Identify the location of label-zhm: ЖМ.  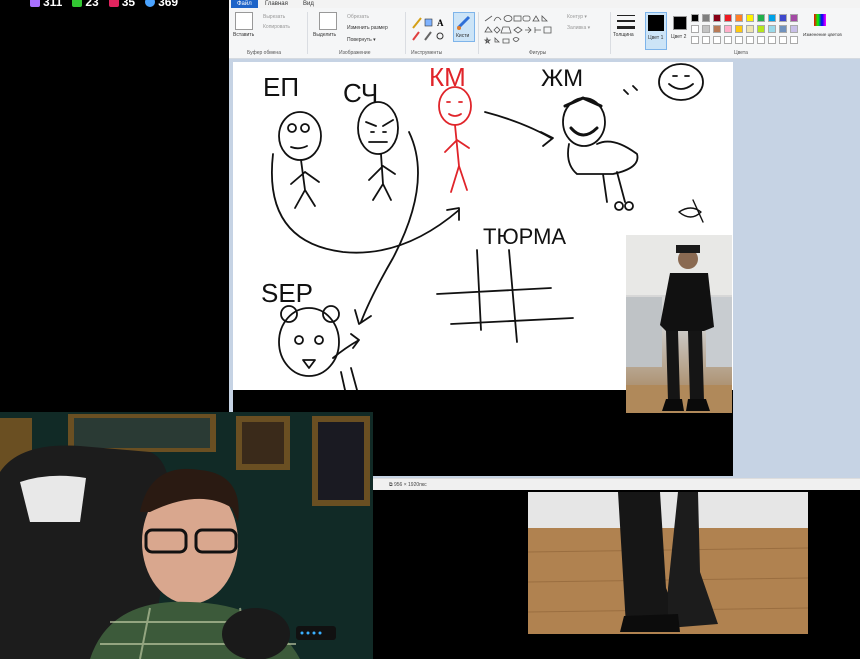
(562, 78).